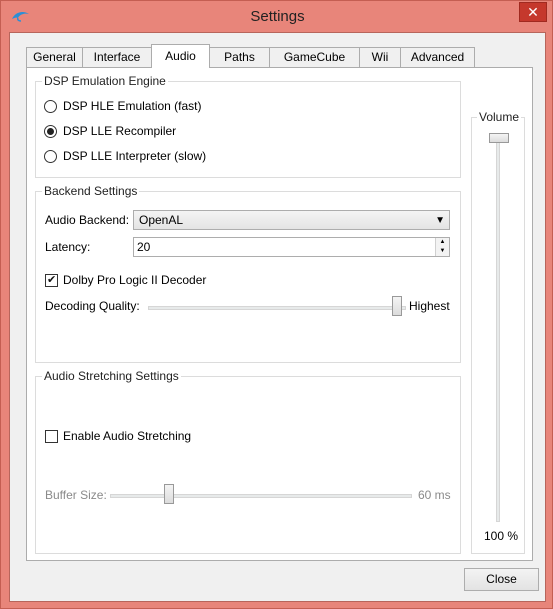 Image resolution: width=553 pixels, height=609 pixels. Describe the element at coordinates (180, 56) in the screenshot. I see `tab-audio: Audio` at that location.